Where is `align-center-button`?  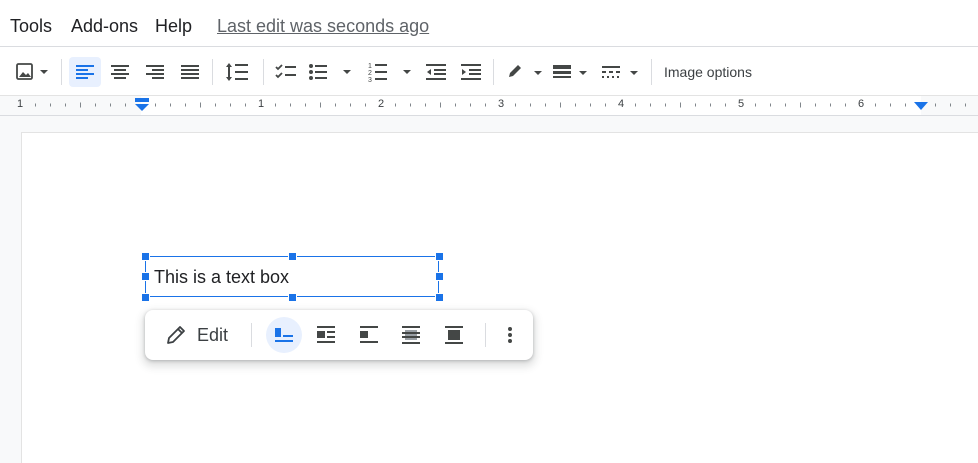 align-center-button is located at coordinates (120, 72).